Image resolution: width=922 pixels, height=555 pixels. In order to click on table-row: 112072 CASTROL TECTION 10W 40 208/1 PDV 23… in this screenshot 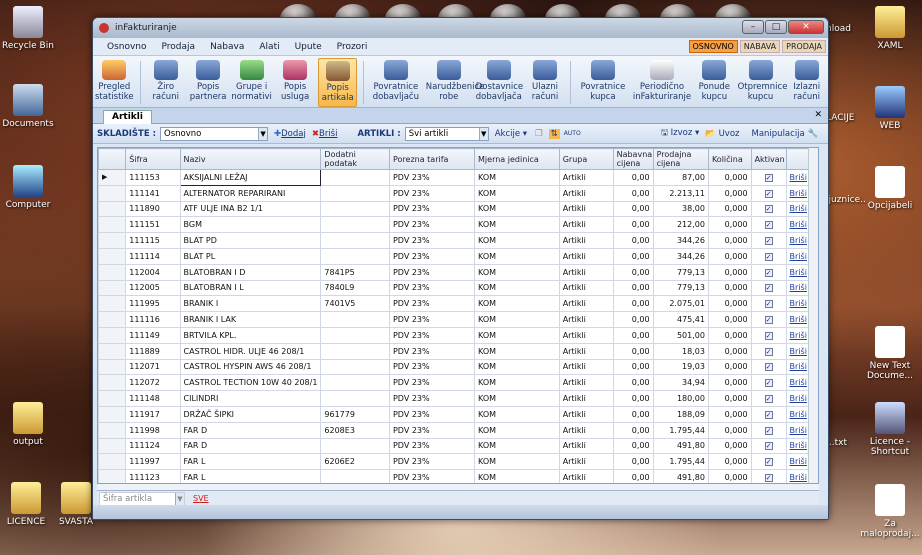, I will do `click(458, 383)`.